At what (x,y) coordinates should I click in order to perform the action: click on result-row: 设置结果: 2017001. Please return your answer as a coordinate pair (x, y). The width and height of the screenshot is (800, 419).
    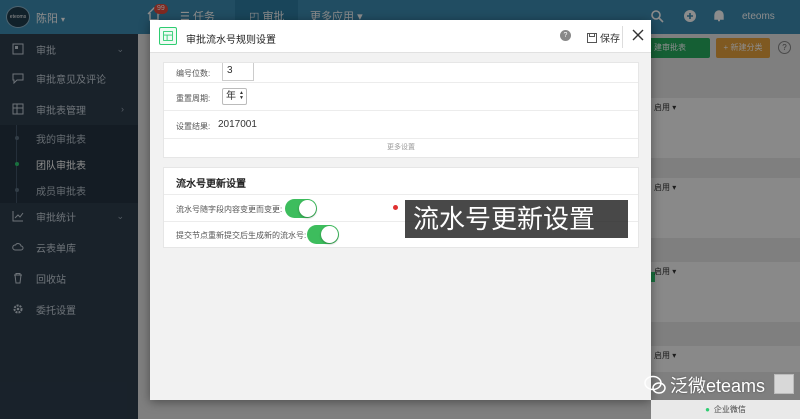
    Looking at the image, I should click on (401, 125).